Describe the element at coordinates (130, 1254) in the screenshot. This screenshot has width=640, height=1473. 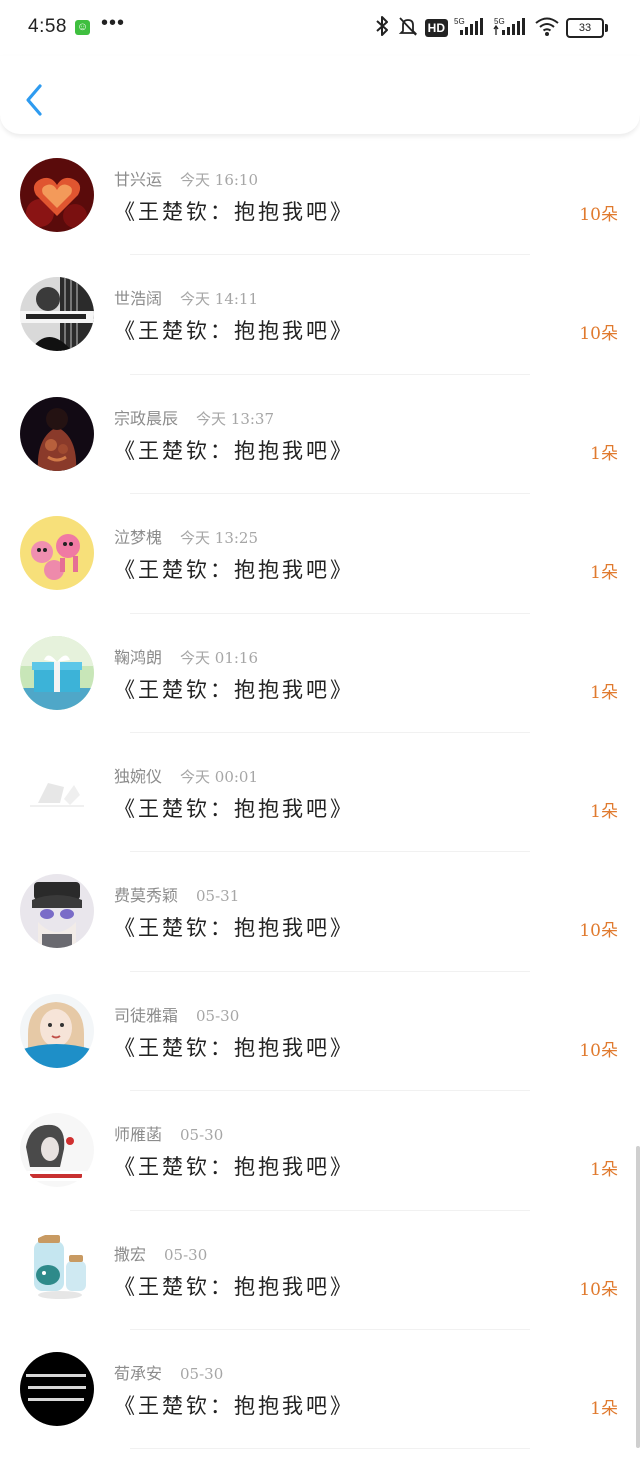
I see `sender-name: 撒宏` at that location.